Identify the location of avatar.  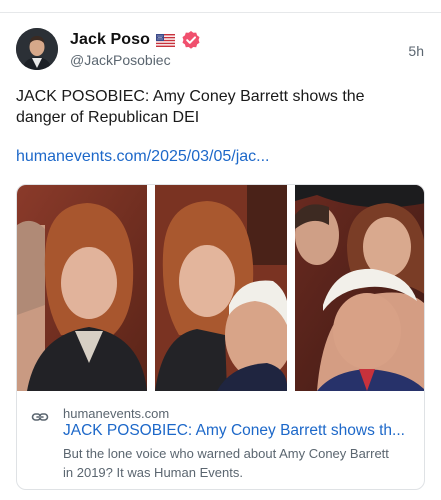
(37, 49).